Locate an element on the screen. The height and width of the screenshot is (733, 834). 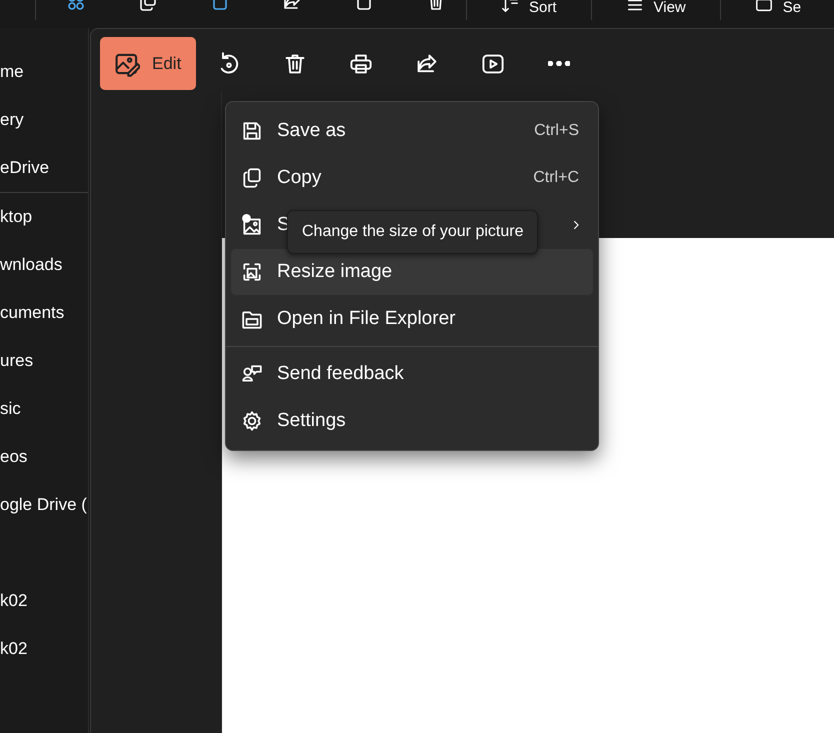
menu-item: Open in File Explorer is located at coordinates (412, 319).